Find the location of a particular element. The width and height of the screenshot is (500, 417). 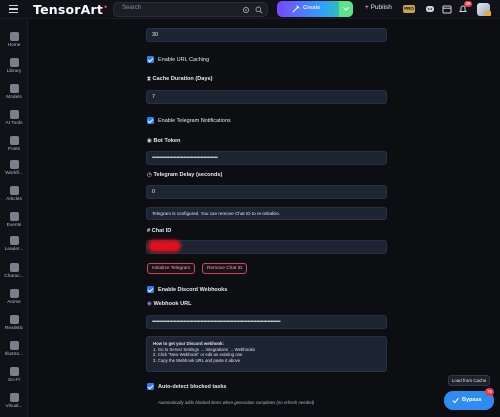

sidebar-item-models: Models is located at coordinates (14, 92).